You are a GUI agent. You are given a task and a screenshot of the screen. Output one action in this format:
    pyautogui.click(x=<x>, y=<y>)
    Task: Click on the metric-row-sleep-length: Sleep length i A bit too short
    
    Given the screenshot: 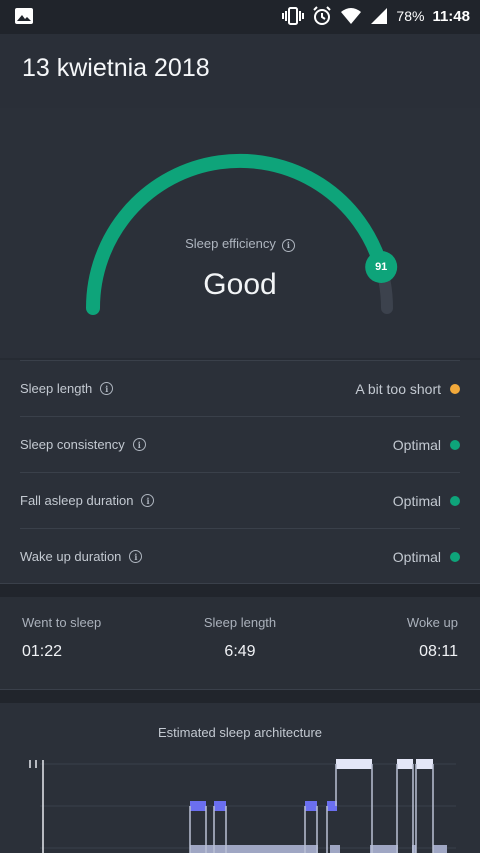 What is the action you would take?
    pyautogui.click(x=240, y=388)
    